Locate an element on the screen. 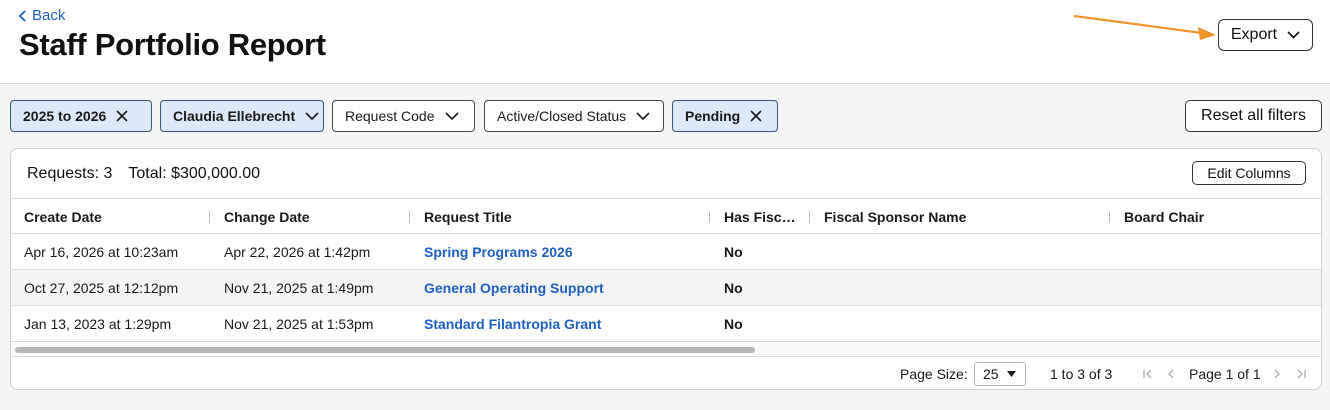 The image size is (1330, 410). page-size-label: Page Size: is located at coordinates (934, 374).